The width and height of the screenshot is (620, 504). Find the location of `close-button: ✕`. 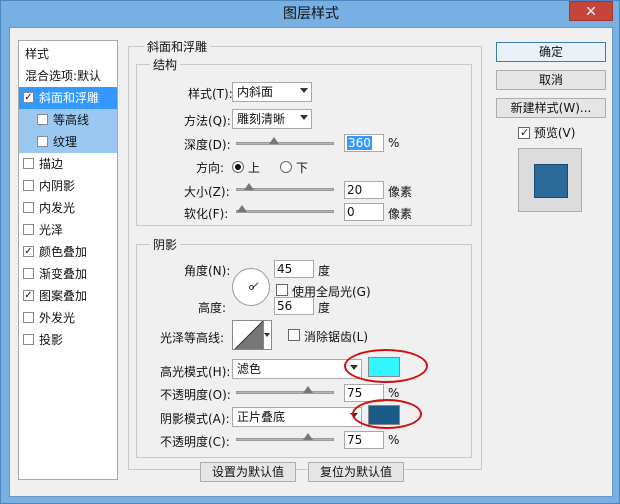

close-button: ✕ is located at coordinates (591, 11).